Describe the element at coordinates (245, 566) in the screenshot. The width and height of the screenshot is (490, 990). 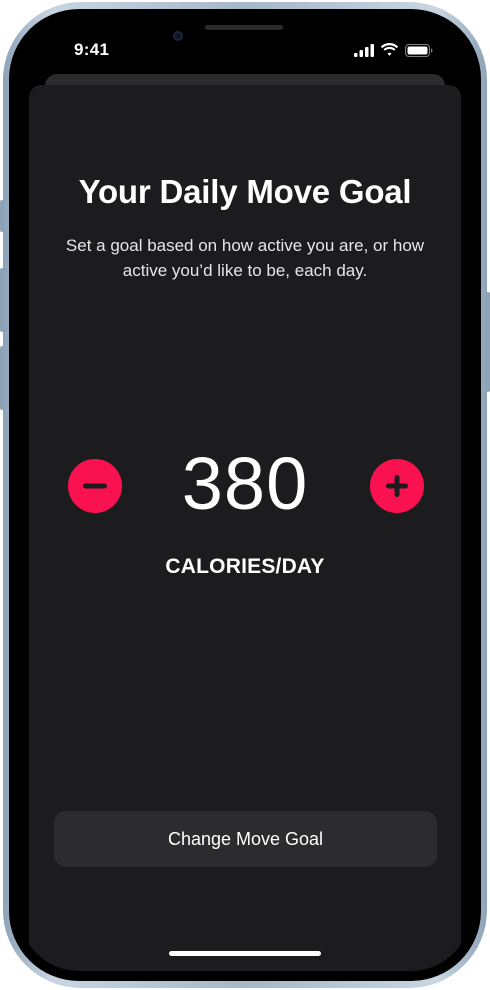
I see `goal-units-label: CALORIES/DAY` at that location.